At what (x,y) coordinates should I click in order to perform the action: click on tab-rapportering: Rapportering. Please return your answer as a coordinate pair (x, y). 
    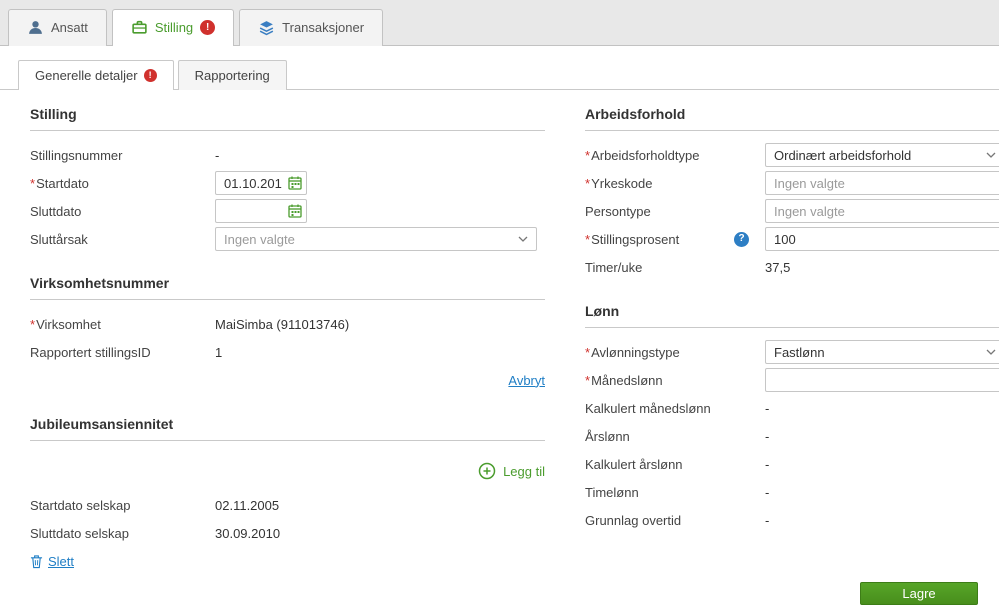
    Looking at the image, I should click on (232, 75).